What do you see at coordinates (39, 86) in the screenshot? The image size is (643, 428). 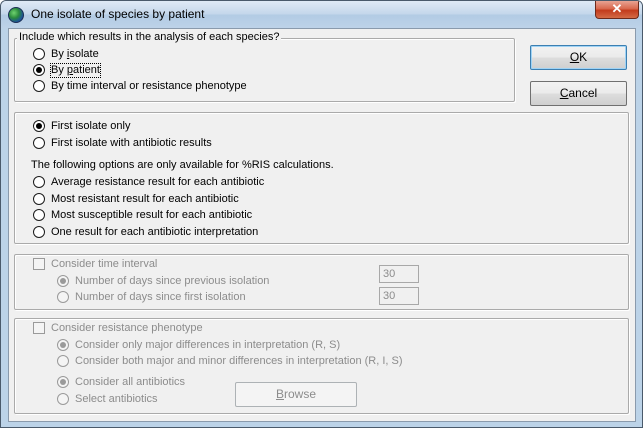 I see `by-time-interval-radio-circle` at bounding box center [39, 86].